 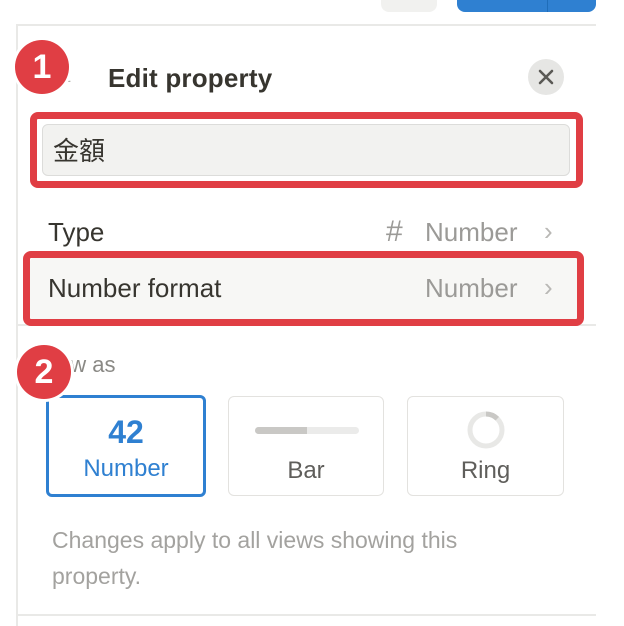 What do you see at coordinates (190, 78) in the screenshot?
I see `panel-title: Edit property` at bounding box center [190, 78].